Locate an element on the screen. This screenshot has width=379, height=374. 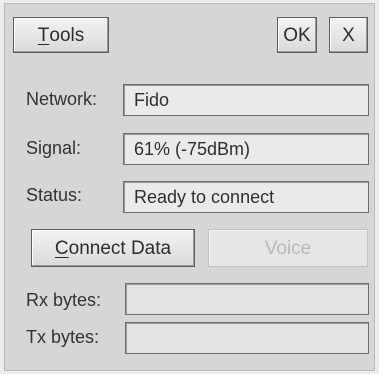
ok-label: OK is located at coordinates (297, 35).